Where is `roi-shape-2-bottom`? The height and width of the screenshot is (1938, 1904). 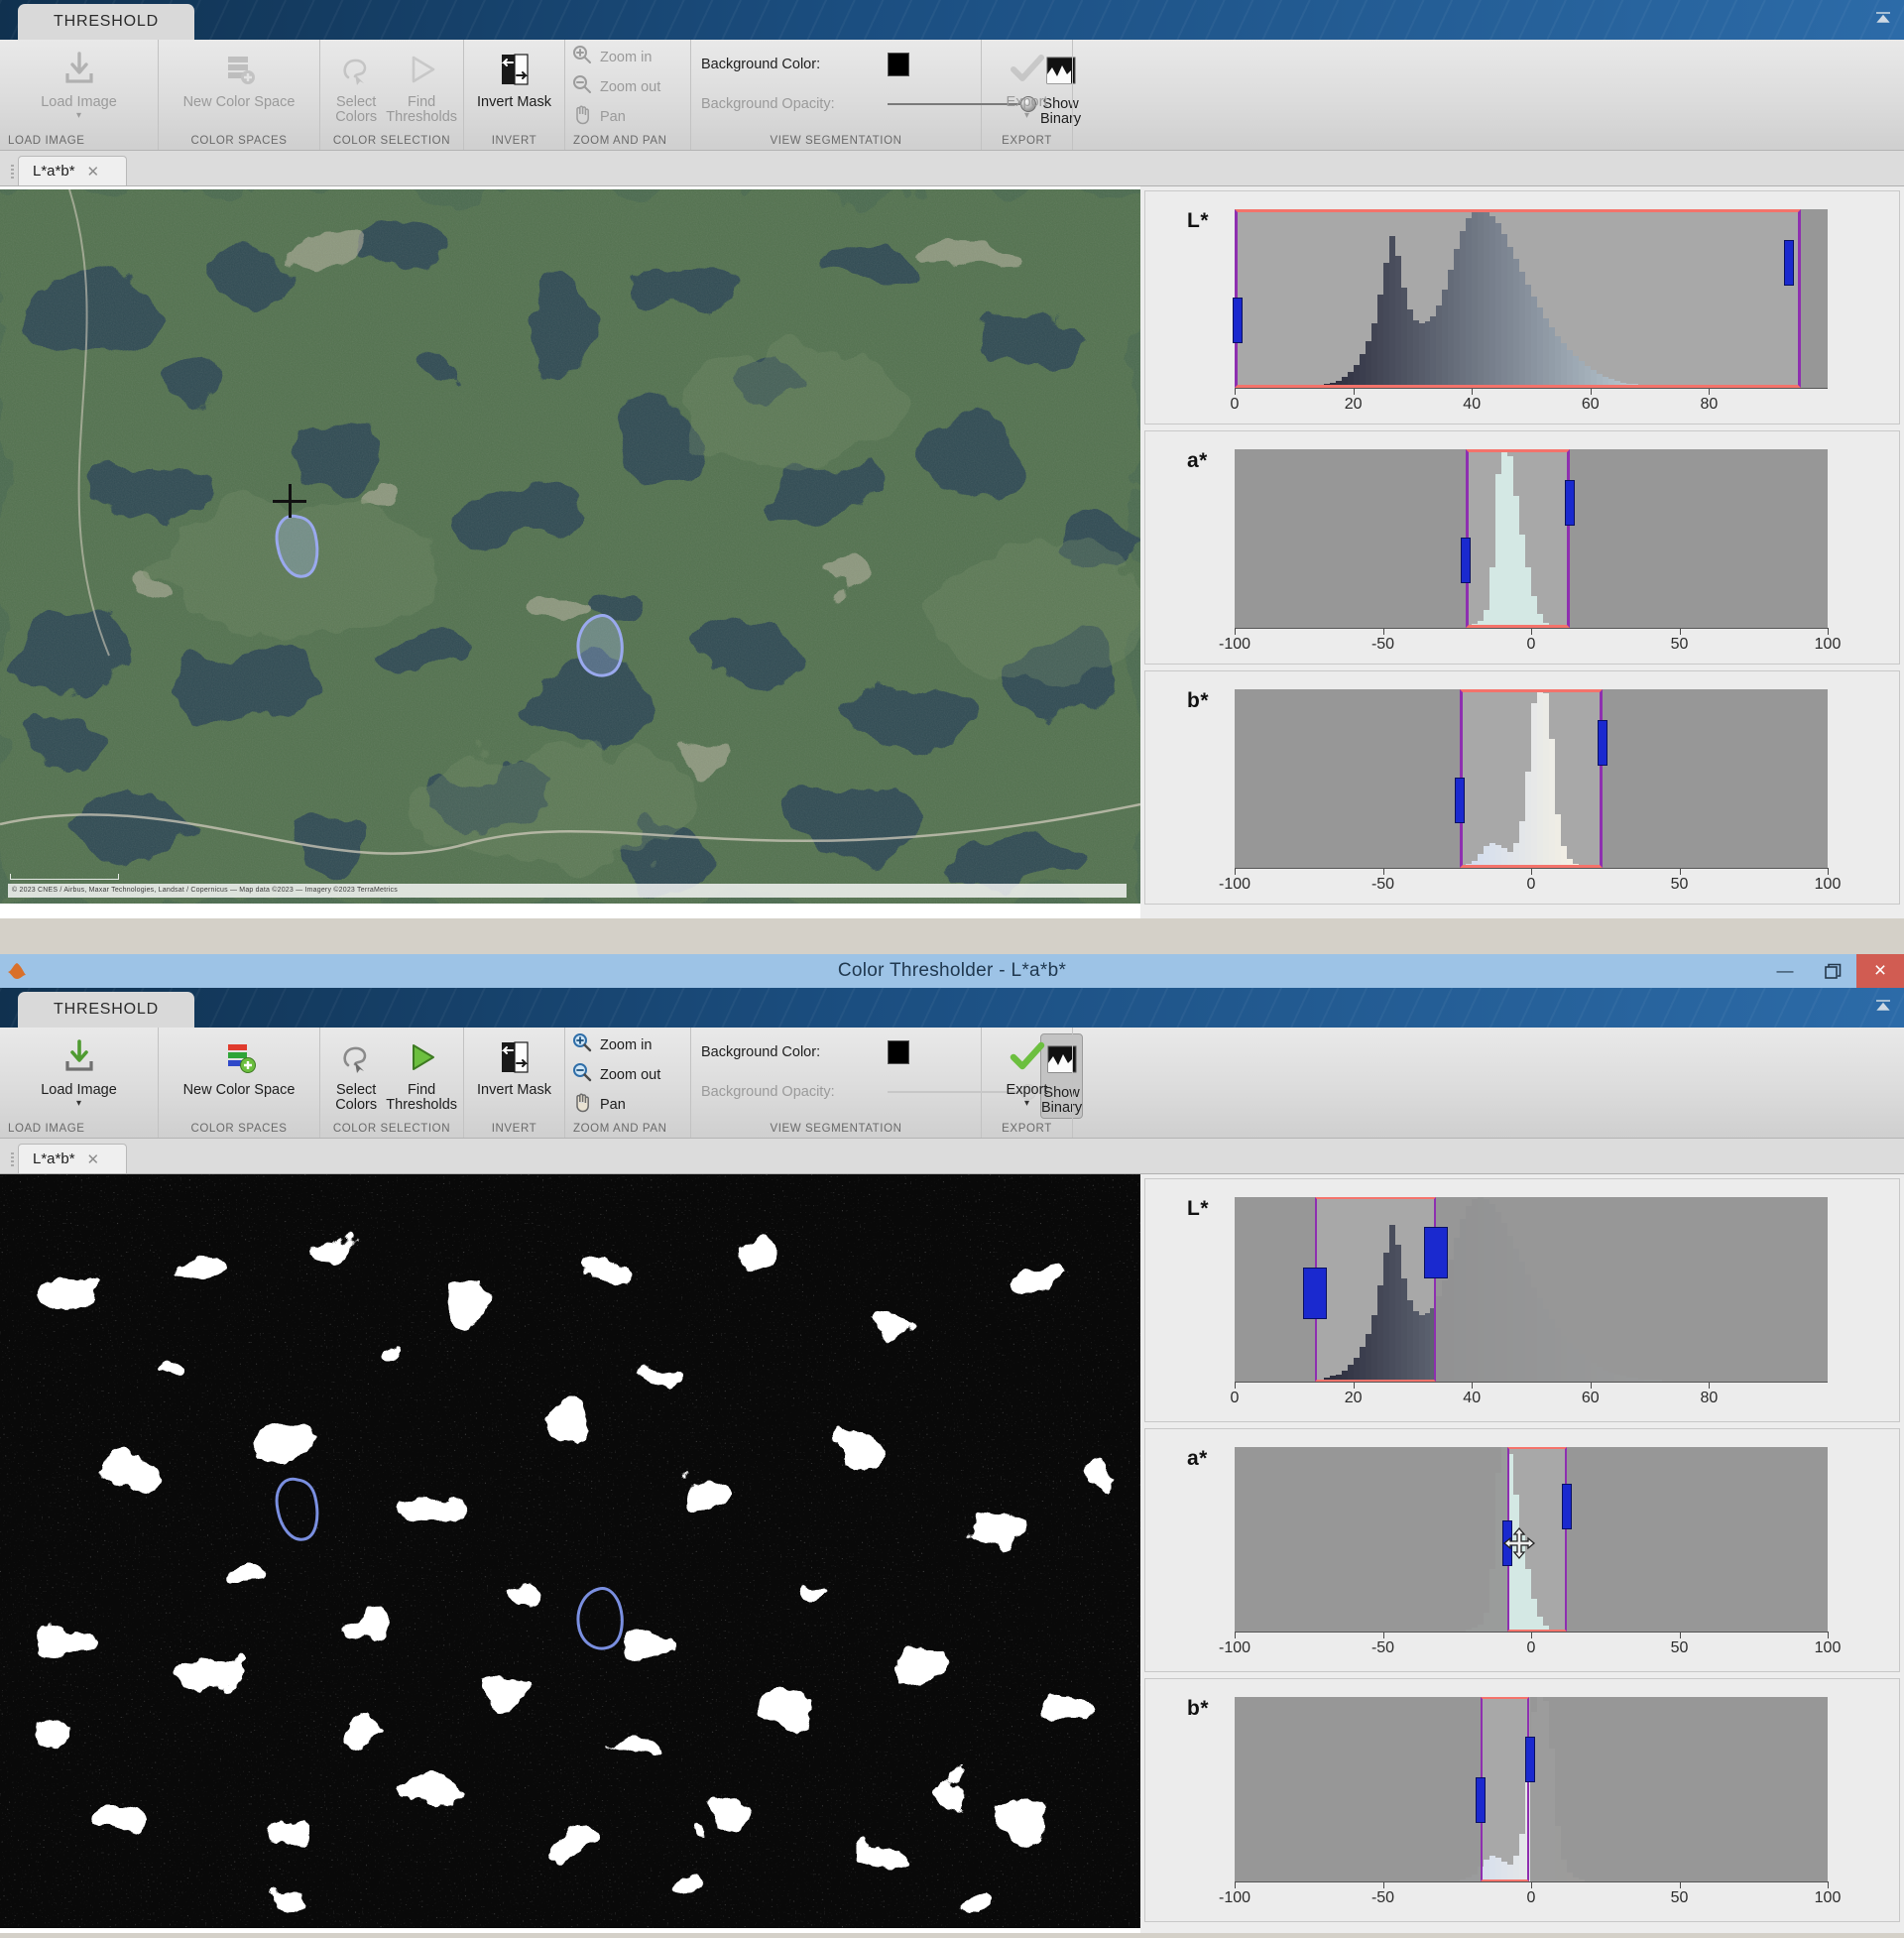 roi-shape-2-bottom is located at coordinates (600, 1618).